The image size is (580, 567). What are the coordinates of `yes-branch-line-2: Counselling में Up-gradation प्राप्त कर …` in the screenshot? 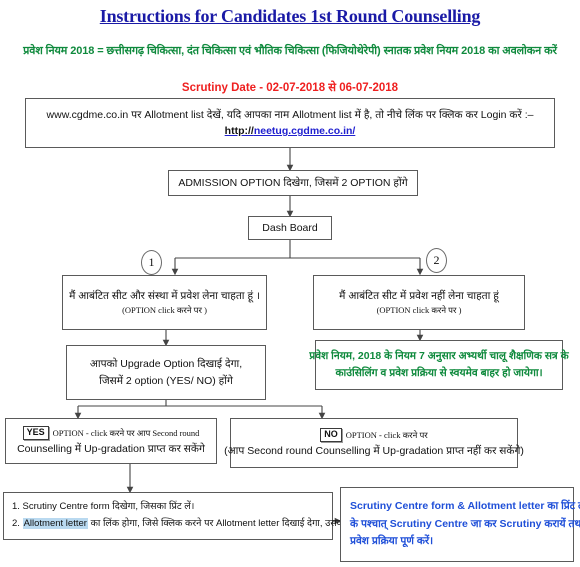 It's located at (111, 449).